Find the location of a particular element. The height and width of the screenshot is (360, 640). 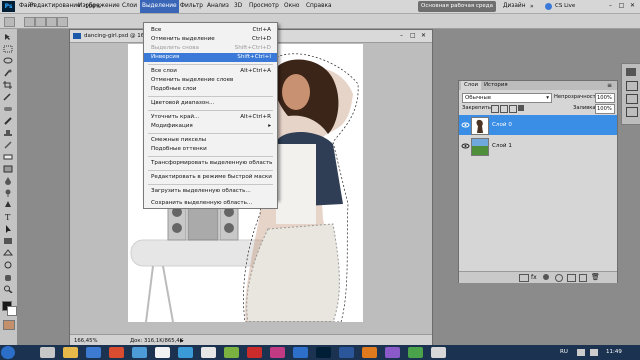

subtract-selection-icon is located at coordinates (51, 22).